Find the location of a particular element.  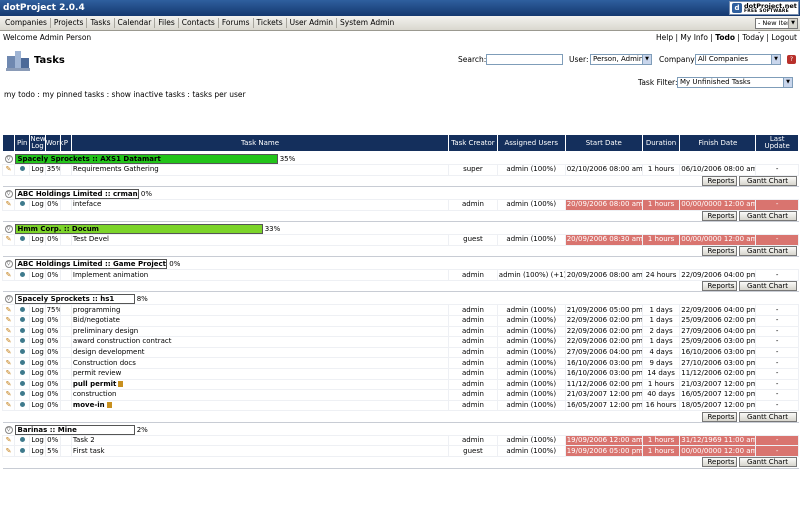

task-name: permit review is located at coordinates (260, 373).